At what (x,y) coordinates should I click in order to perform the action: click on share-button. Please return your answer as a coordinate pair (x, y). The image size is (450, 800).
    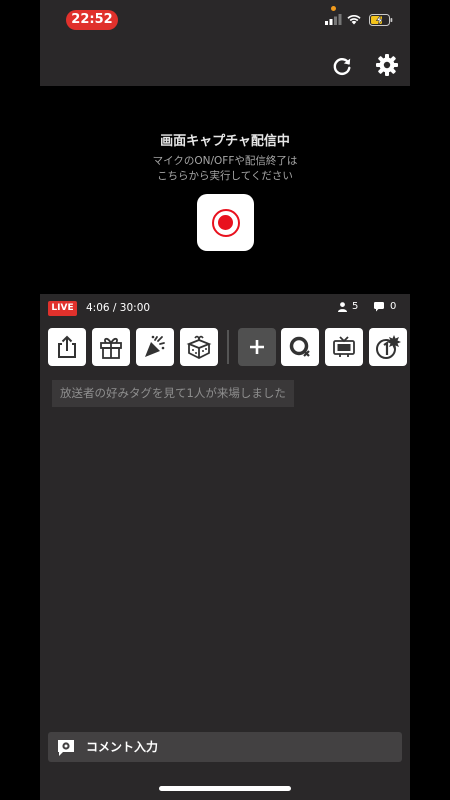
    Looking at the image, I should click on (67, 347).